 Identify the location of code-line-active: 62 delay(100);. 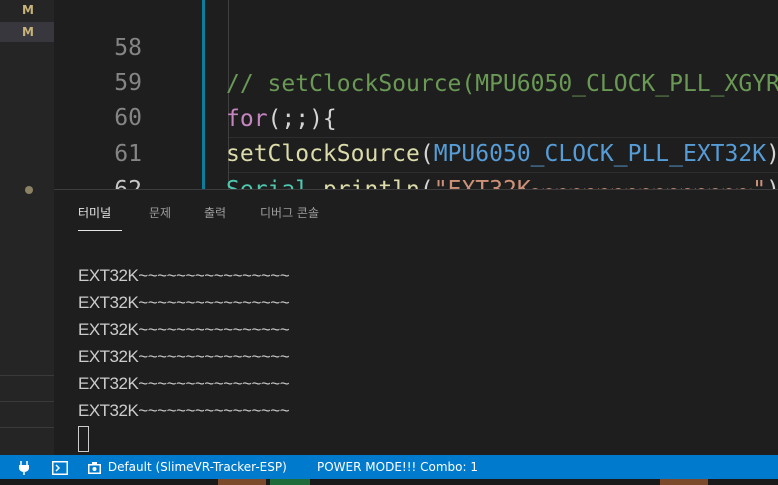
(416, 162).